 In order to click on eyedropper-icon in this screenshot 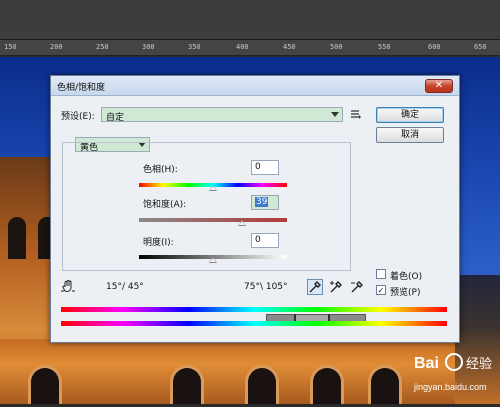, I will do `click(315, 287)`.